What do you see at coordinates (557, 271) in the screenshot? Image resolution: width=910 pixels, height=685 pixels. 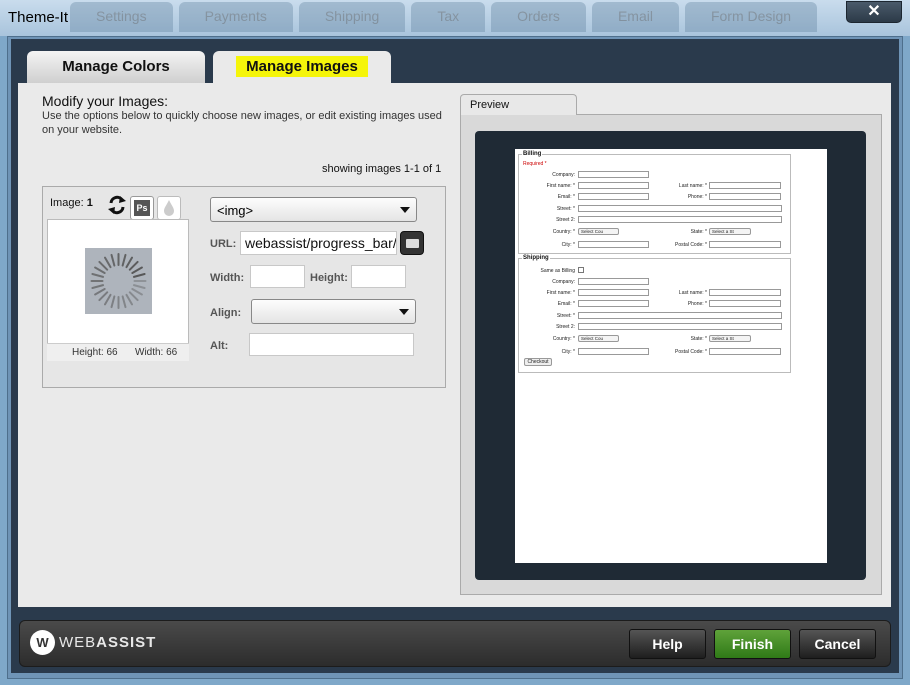 I see `same-as-billing-label: Same as Billing` at bounding box center [557, 271].